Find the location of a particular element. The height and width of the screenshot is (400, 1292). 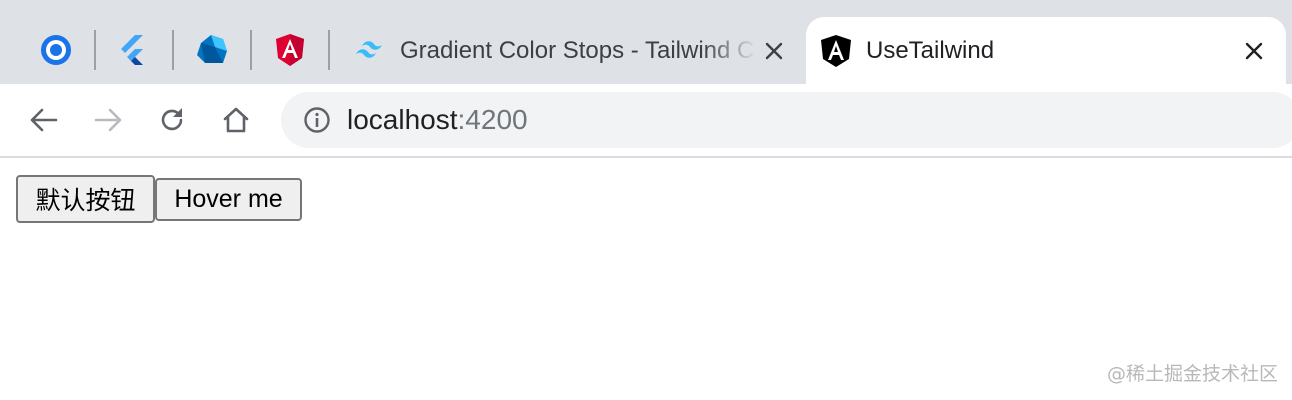

flutter-icon is located at coordinates (132, 50).